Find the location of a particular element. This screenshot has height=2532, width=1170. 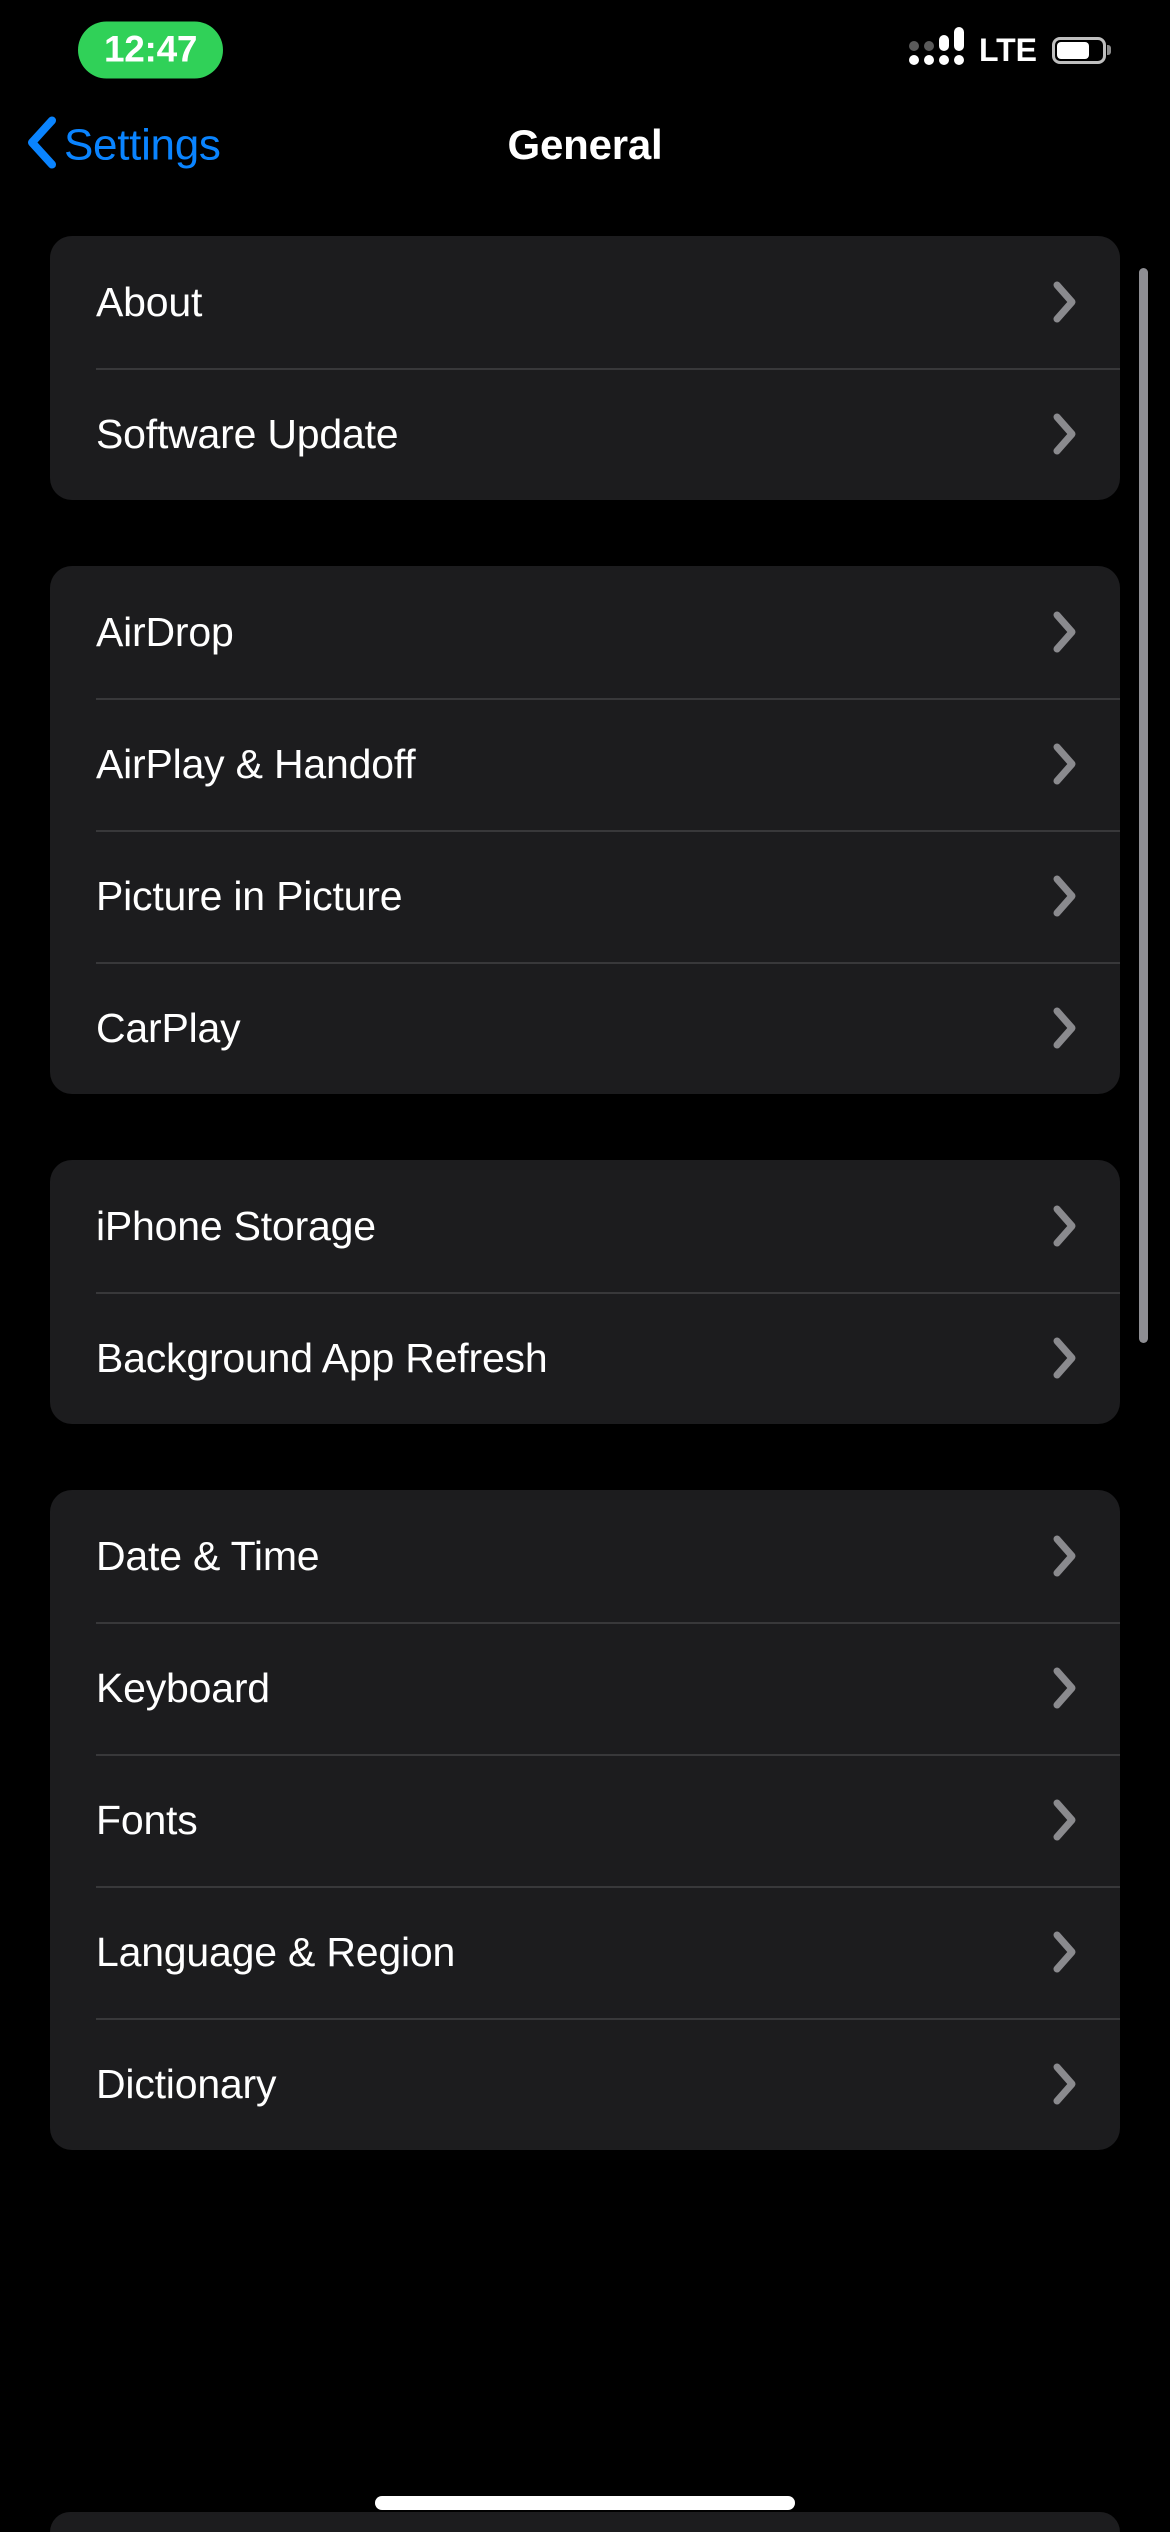

settings-group: About Software Update is located at coordinates (585, 368).